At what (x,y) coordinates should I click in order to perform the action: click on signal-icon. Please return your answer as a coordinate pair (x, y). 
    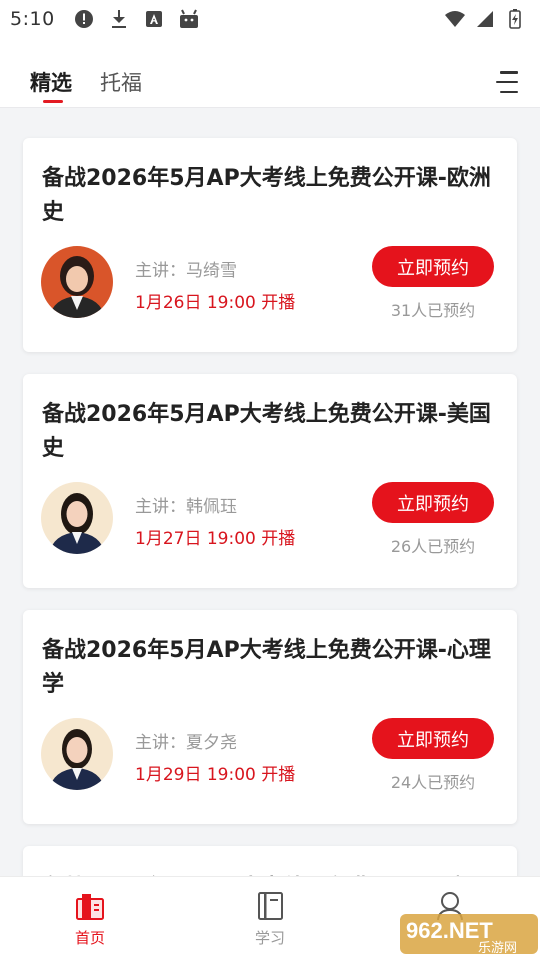
    Looking at the image, I should click on (485, 19).